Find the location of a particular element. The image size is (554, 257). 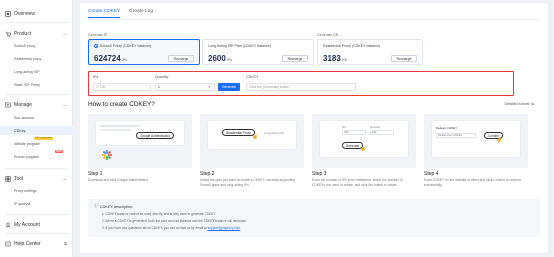

step1-desc: Download and bind Google Authenticator. is located at coordinates (118, 180).